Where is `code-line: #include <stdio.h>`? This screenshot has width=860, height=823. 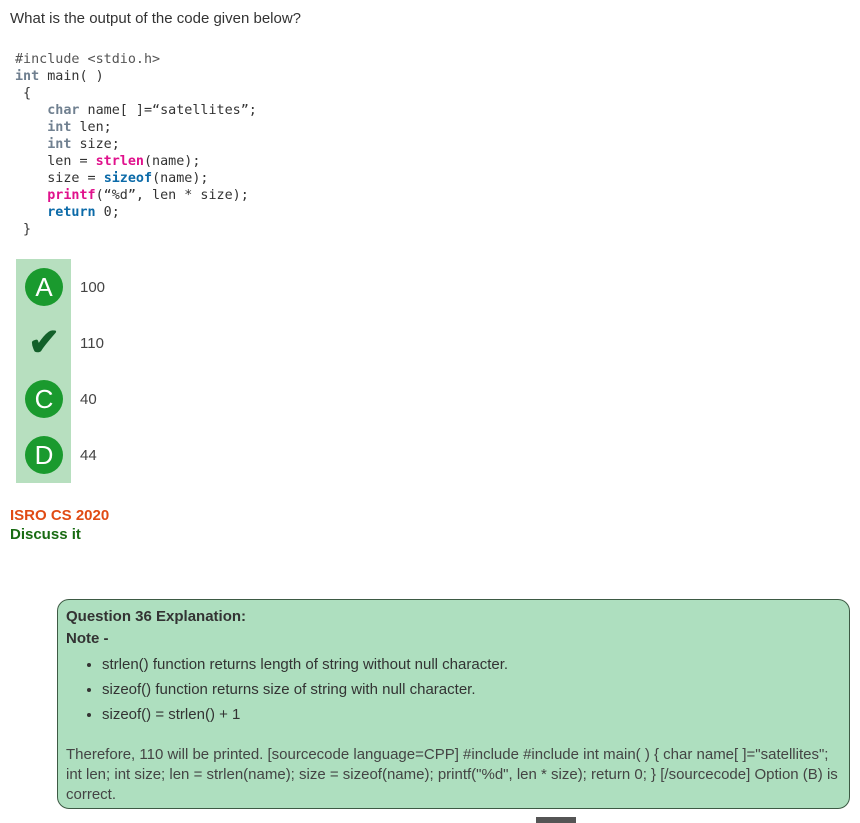 code-line: #include <stdio.h> is located at coordinates (87, 59).